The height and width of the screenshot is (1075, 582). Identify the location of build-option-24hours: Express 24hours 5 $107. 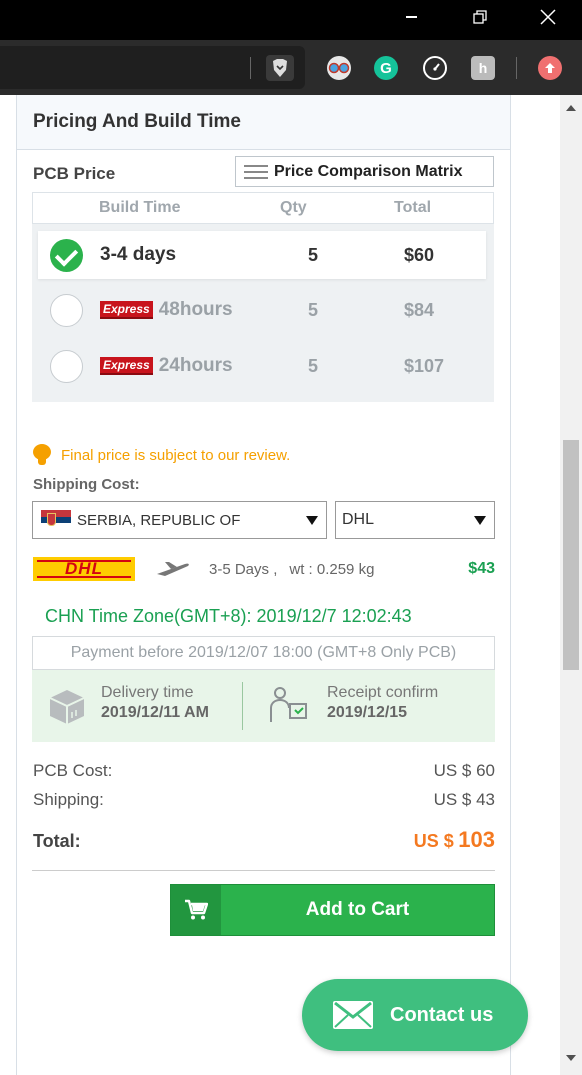
(262, 366).